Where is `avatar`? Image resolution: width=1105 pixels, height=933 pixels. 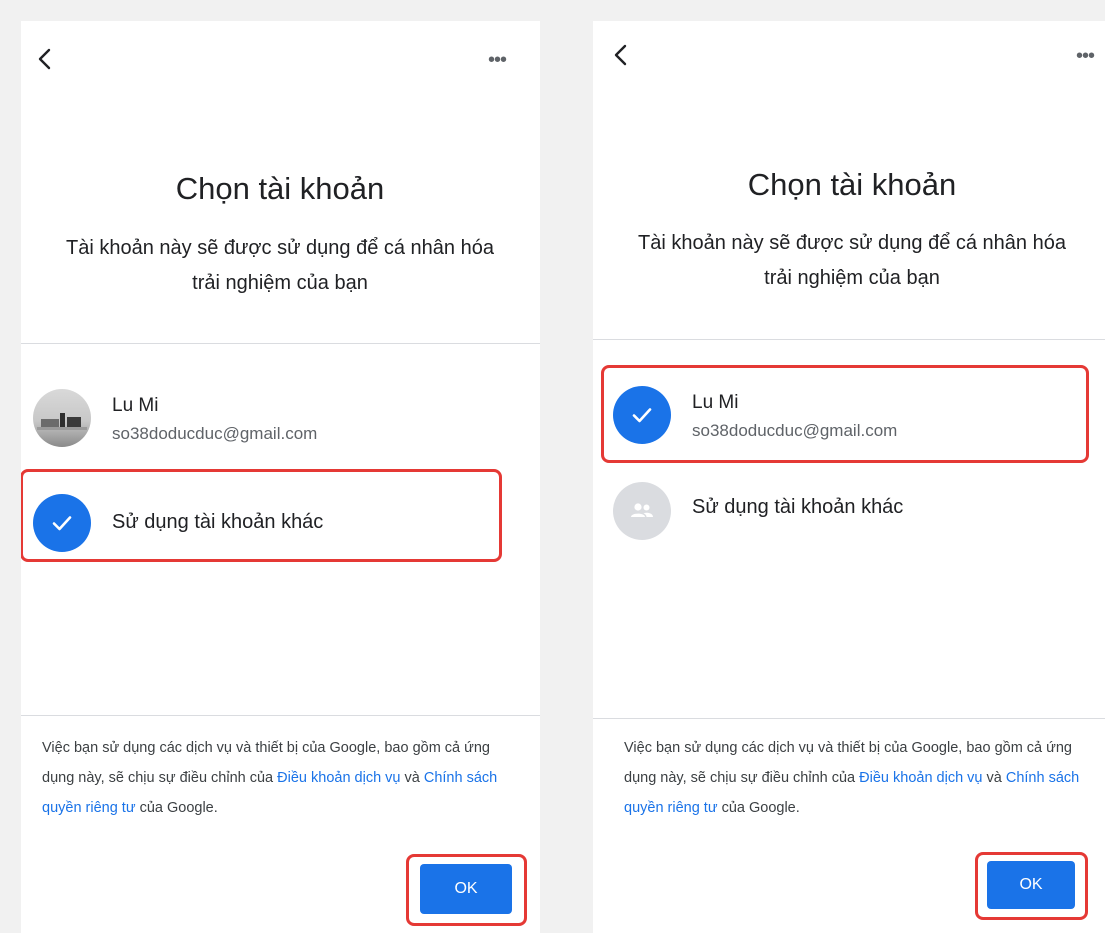
avatar is located at coordinates (62, 418).